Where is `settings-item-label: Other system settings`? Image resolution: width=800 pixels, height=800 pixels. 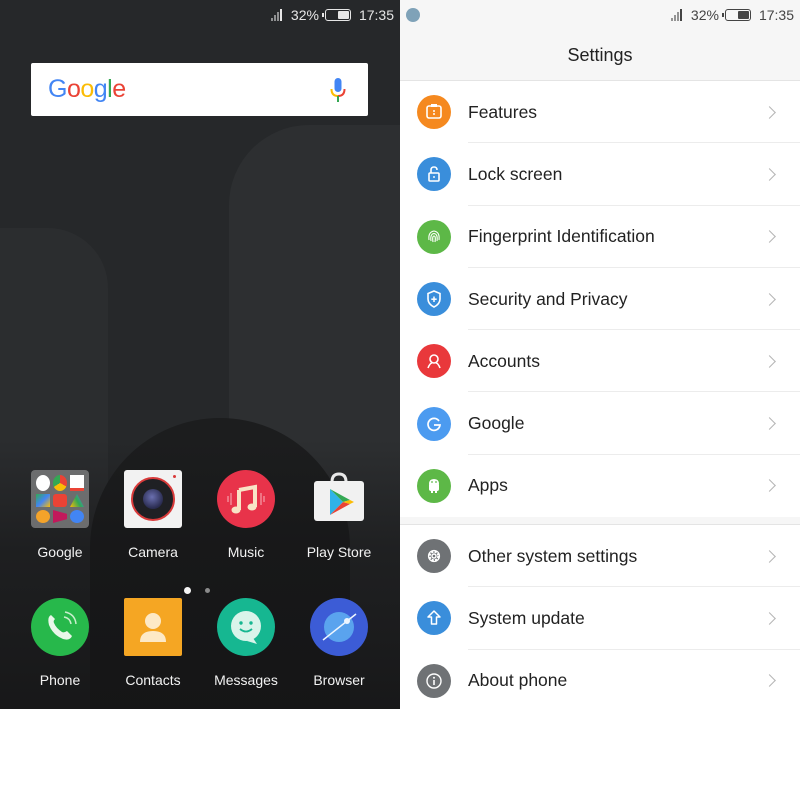
settings-item-label: Other system settings is located at coordinates (553, 555).